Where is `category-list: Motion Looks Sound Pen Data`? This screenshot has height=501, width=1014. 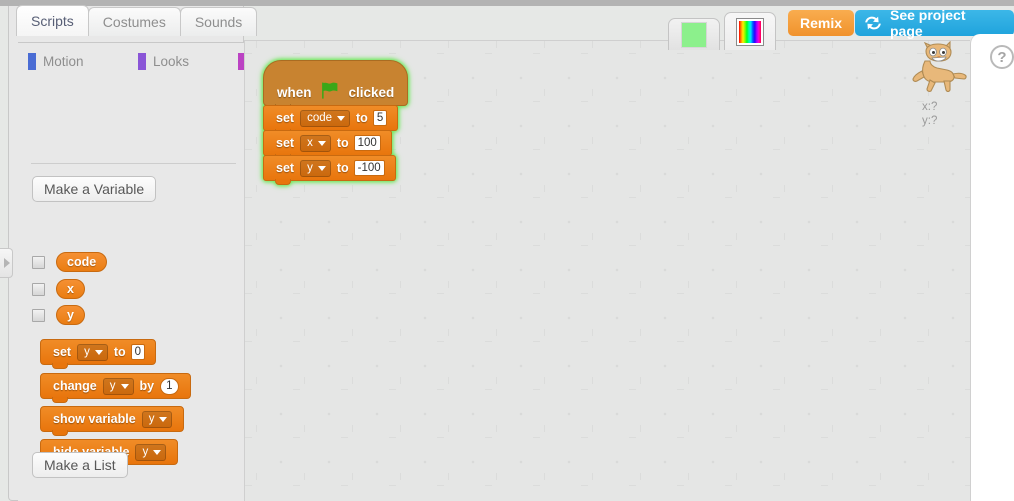 category-list: Motion Looks Sound Pen Data is located at coordinates (136, 62).